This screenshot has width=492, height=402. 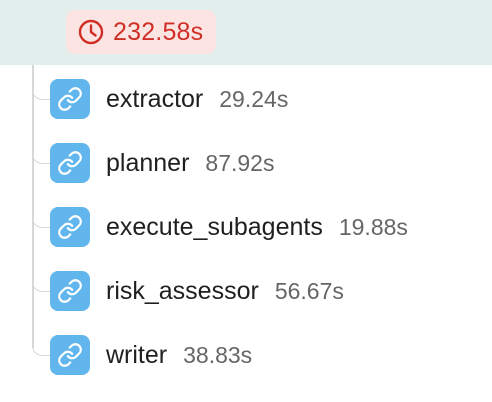 What do you see at coordinates (33, 206) in the screenshot?
I see `tree-guide-line` at bounding box center [33, 206].